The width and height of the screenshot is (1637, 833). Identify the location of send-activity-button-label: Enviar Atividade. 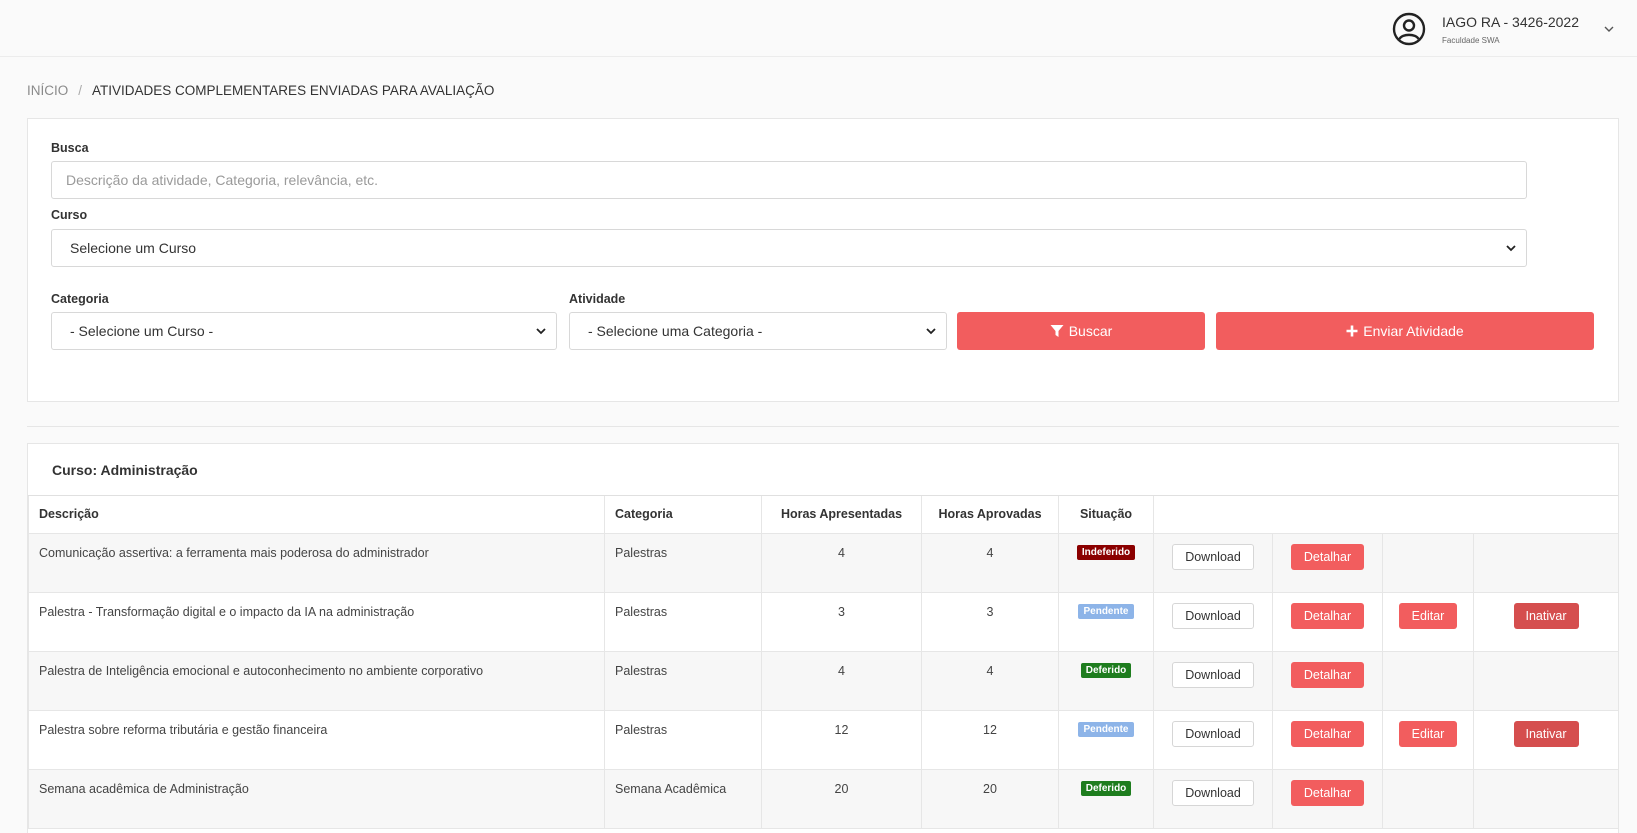
(1413, 331).